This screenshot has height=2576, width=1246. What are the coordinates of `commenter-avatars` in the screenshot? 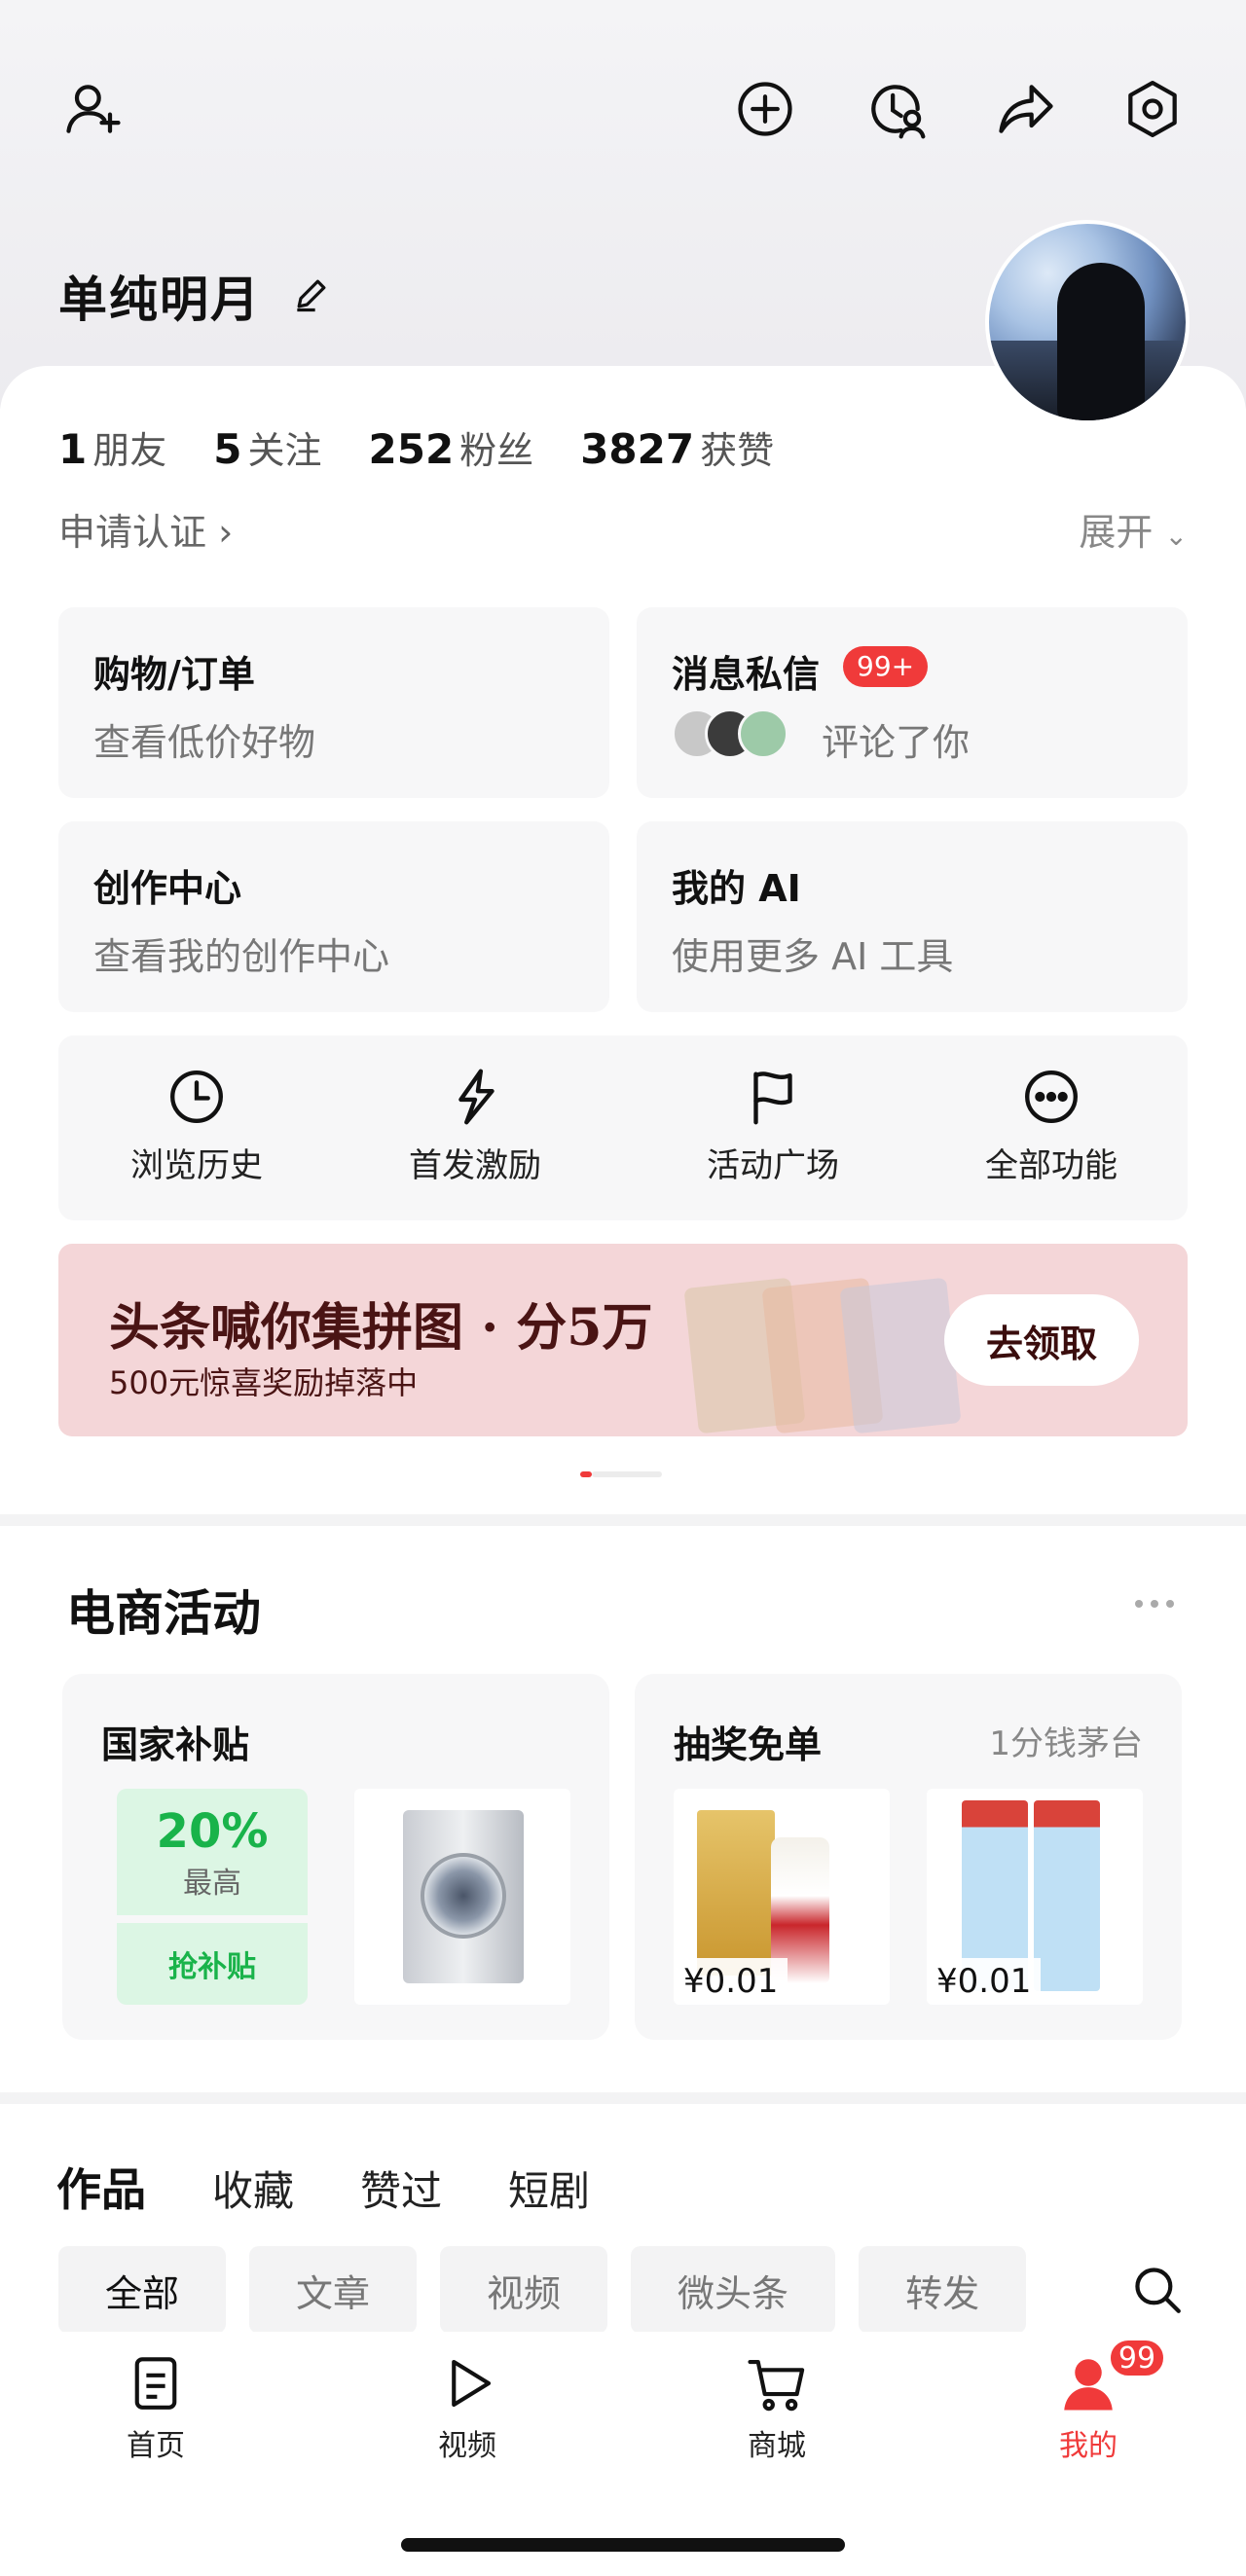 It's located at (730, 733).